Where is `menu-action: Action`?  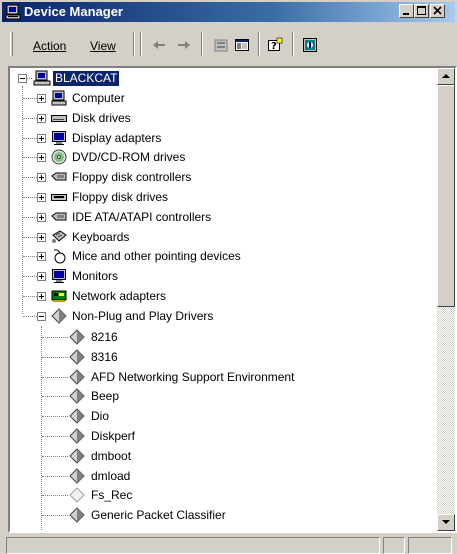
menu-action: Action is located at coordinates (49, 46).